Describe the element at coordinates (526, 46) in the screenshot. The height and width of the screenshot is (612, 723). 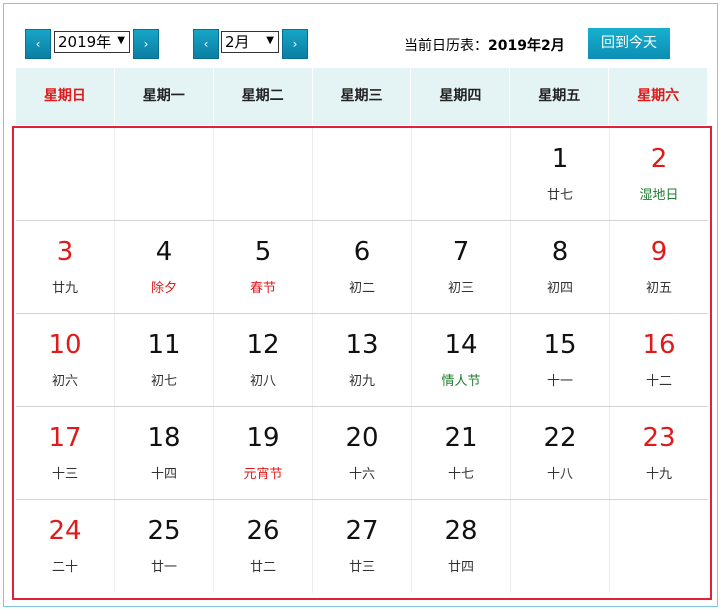
I see `current-calendar-value: 2019年2月` at that location.